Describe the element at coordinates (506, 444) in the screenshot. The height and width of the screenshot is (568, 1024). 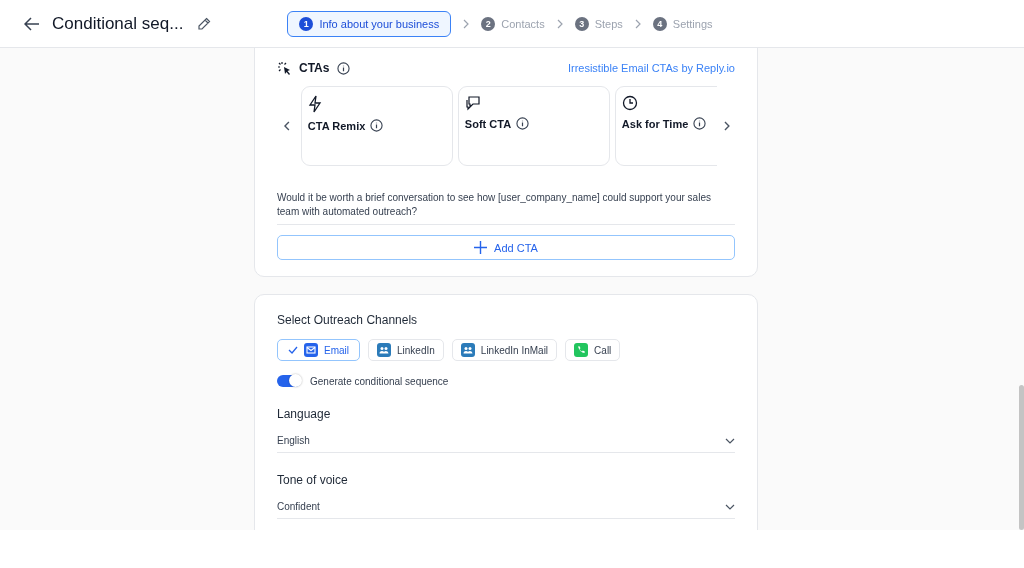
I see `dropdown-field: English` at that location.